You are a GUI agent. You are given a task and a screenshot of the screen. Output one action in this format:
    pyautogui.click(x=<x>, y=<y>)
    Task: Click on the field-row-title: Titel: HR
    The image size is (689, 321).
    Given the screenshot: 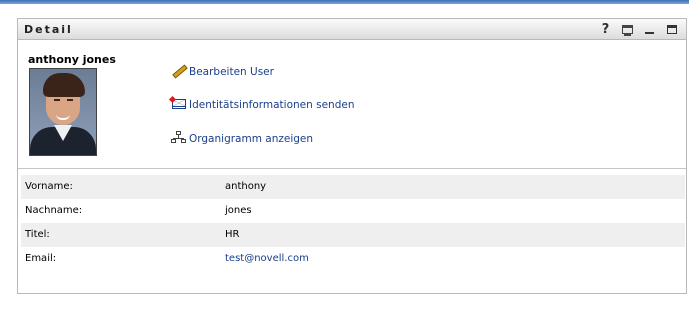 What is the action you would take?
    pyautogui.click(x=353, y=235)
    